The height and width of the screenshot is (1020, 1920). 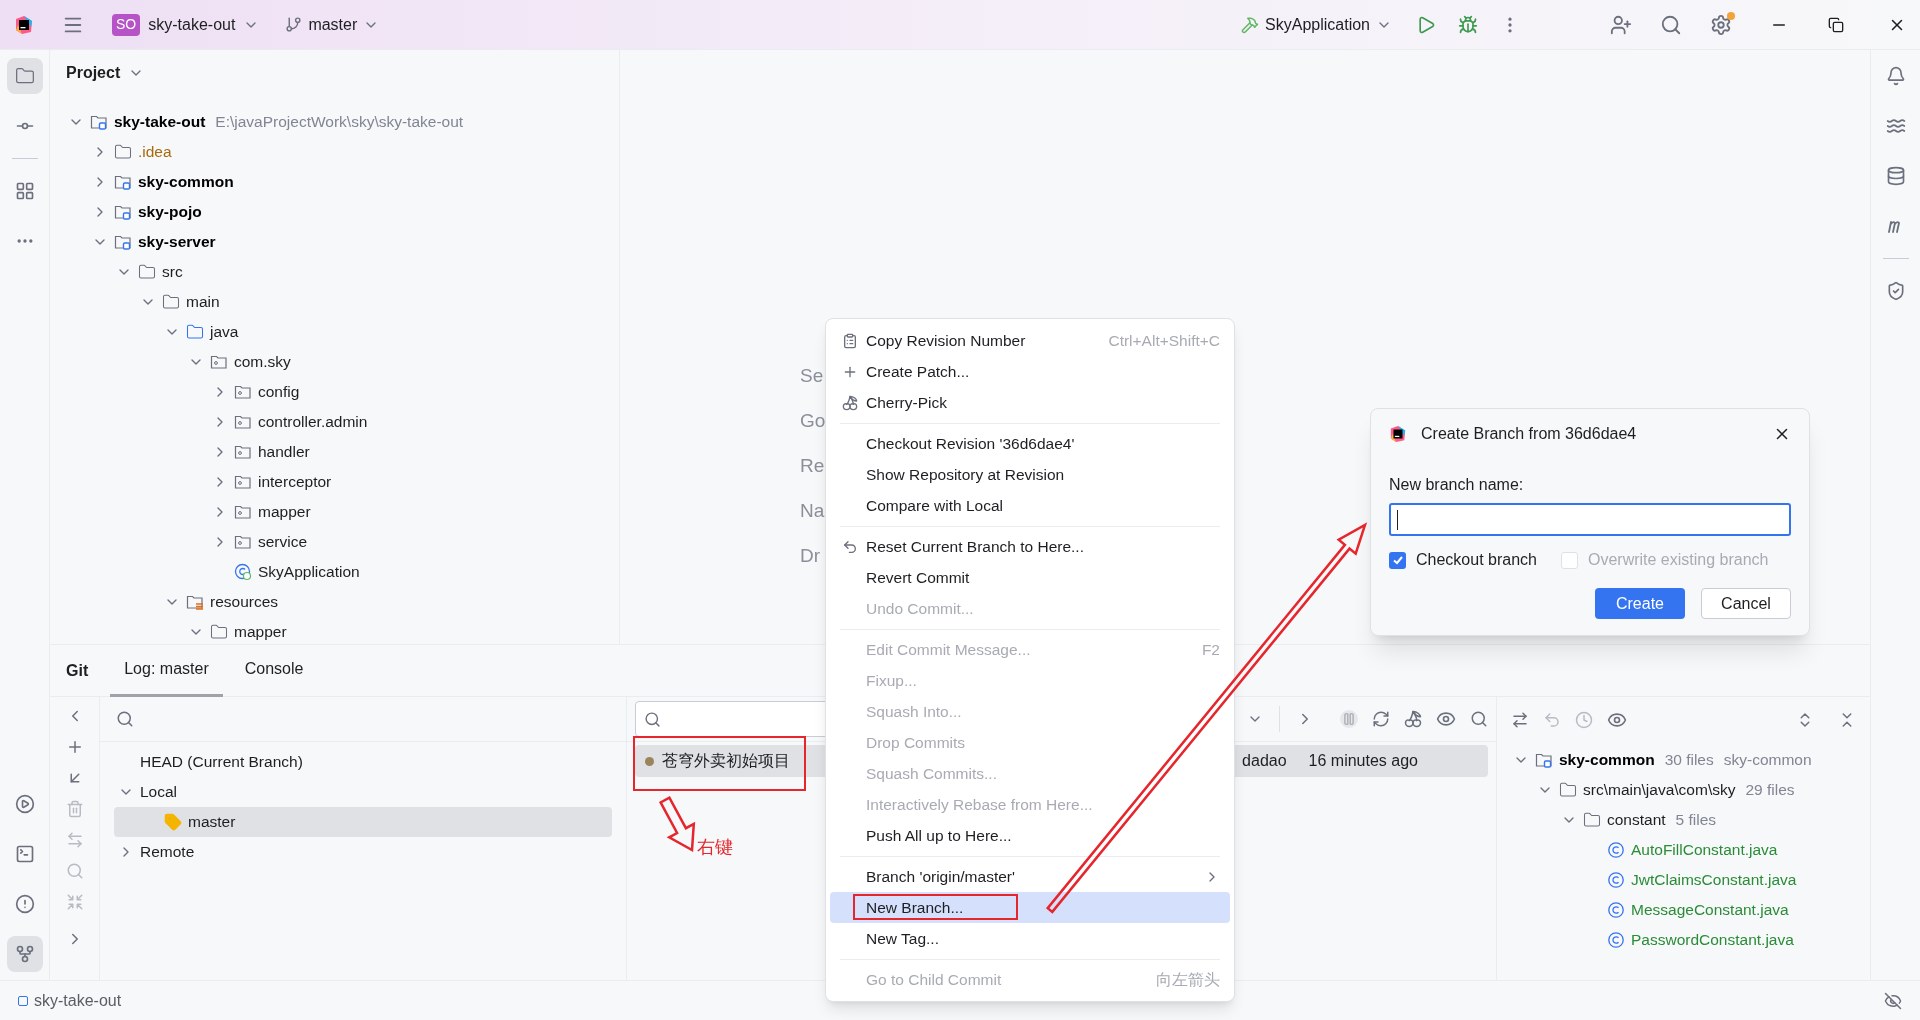 What do you see at coordinates (1659, 790) in the screenshot?
I see `node-label: src\main\java\com\sky` at bounding box center [1659, 790].